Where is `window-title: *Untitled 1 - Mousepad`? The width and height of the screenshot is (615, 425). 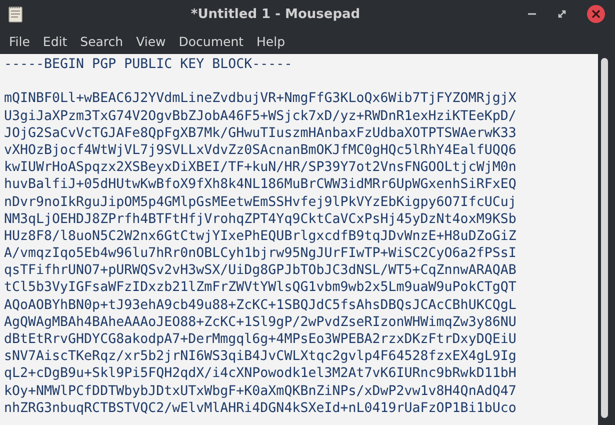 window-title: *Untitled 1 - Mousepad is located at coordinates (276, 14).